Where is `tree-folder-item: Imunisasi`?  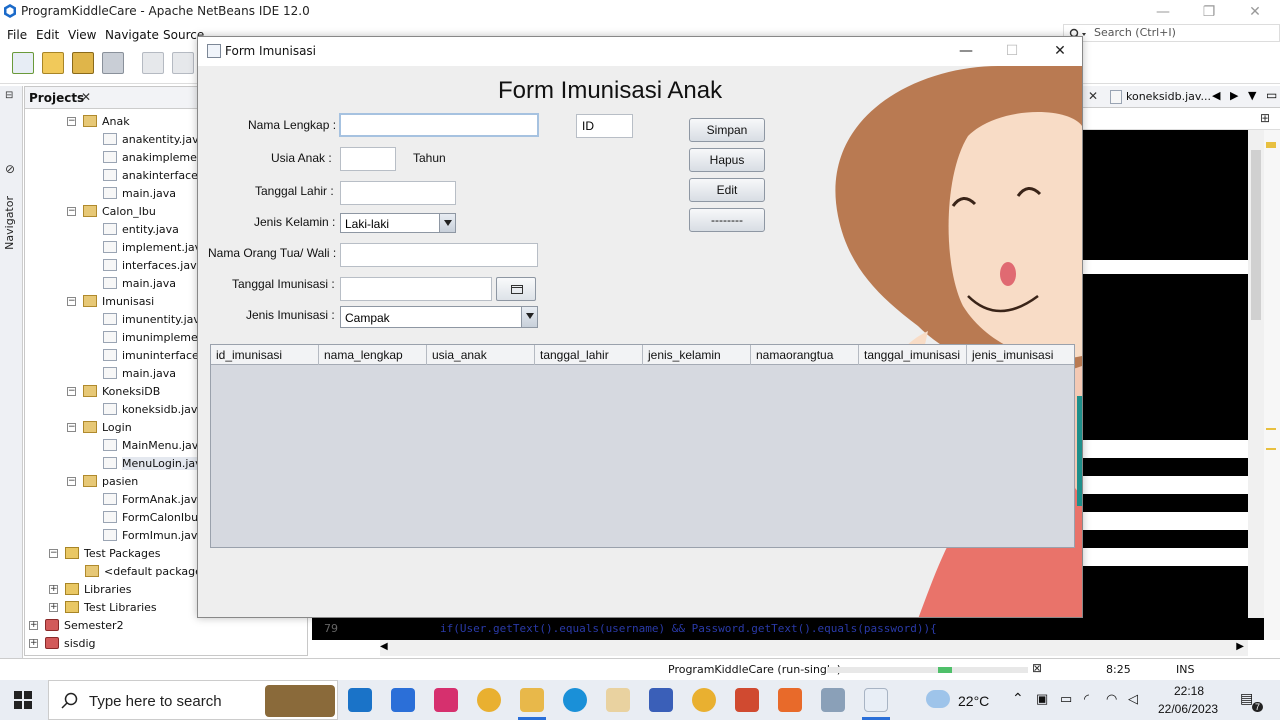
tree-folder-item: Imunisasi is located at coordinates (118, 302).